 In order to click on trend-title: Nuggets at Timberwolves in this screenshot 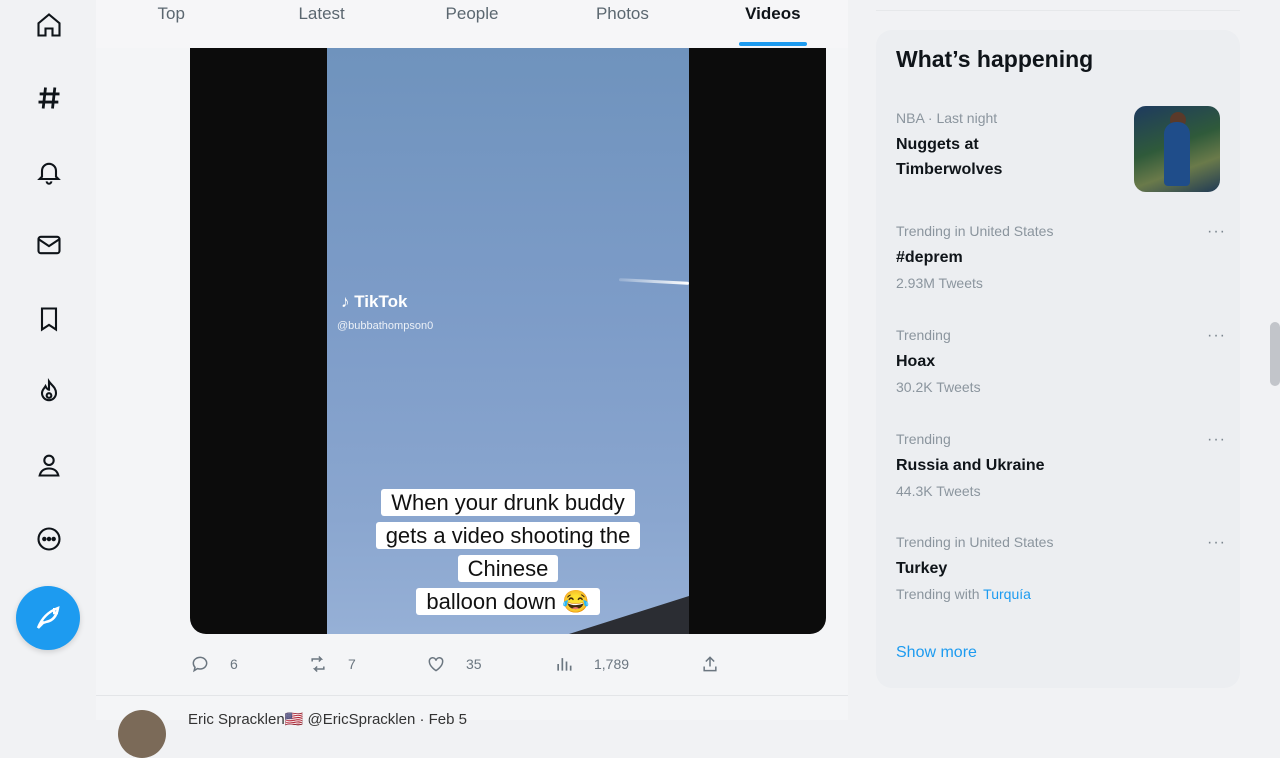, I will do `click(949, 157)`.